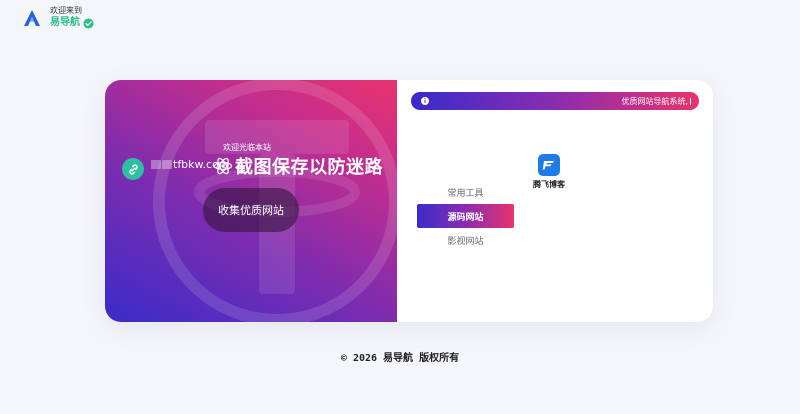 The image size is (800, 414). I want to click on brand-header: 欢迎来到 易导航, so click(58, 18).